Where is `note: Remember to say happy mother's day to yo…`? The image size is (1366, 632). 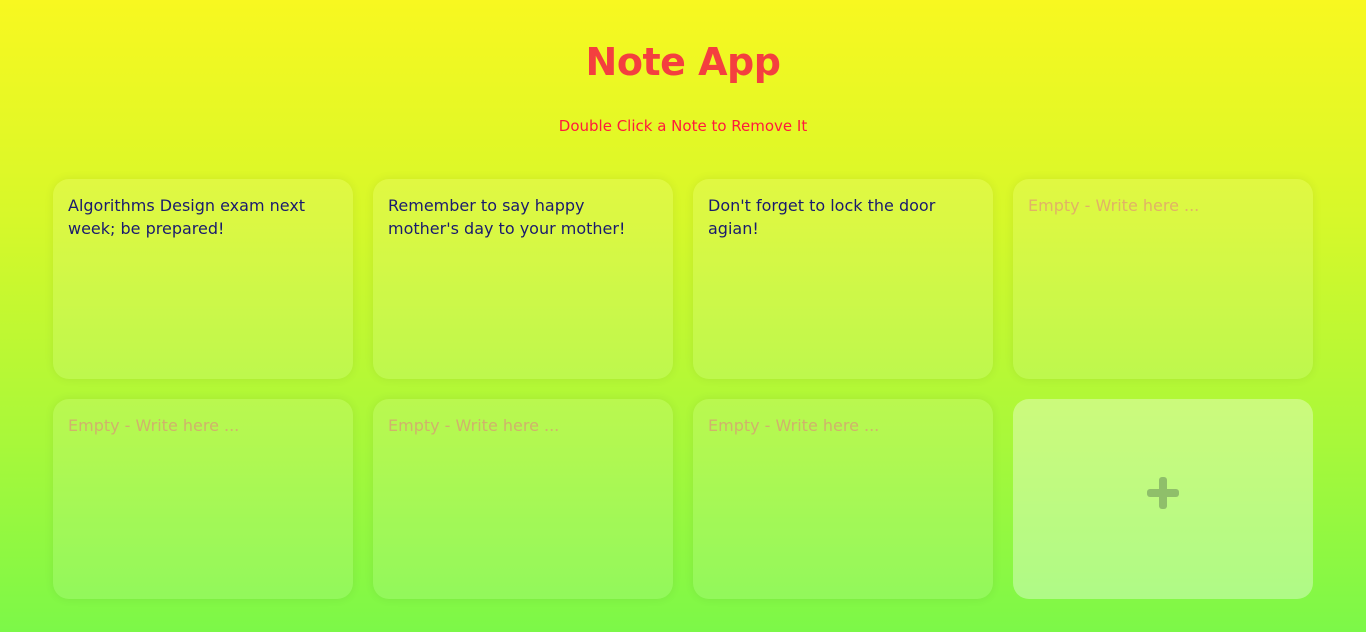 note: Remember to say happy mother's day to yo… is located at coordinates (523, 279).